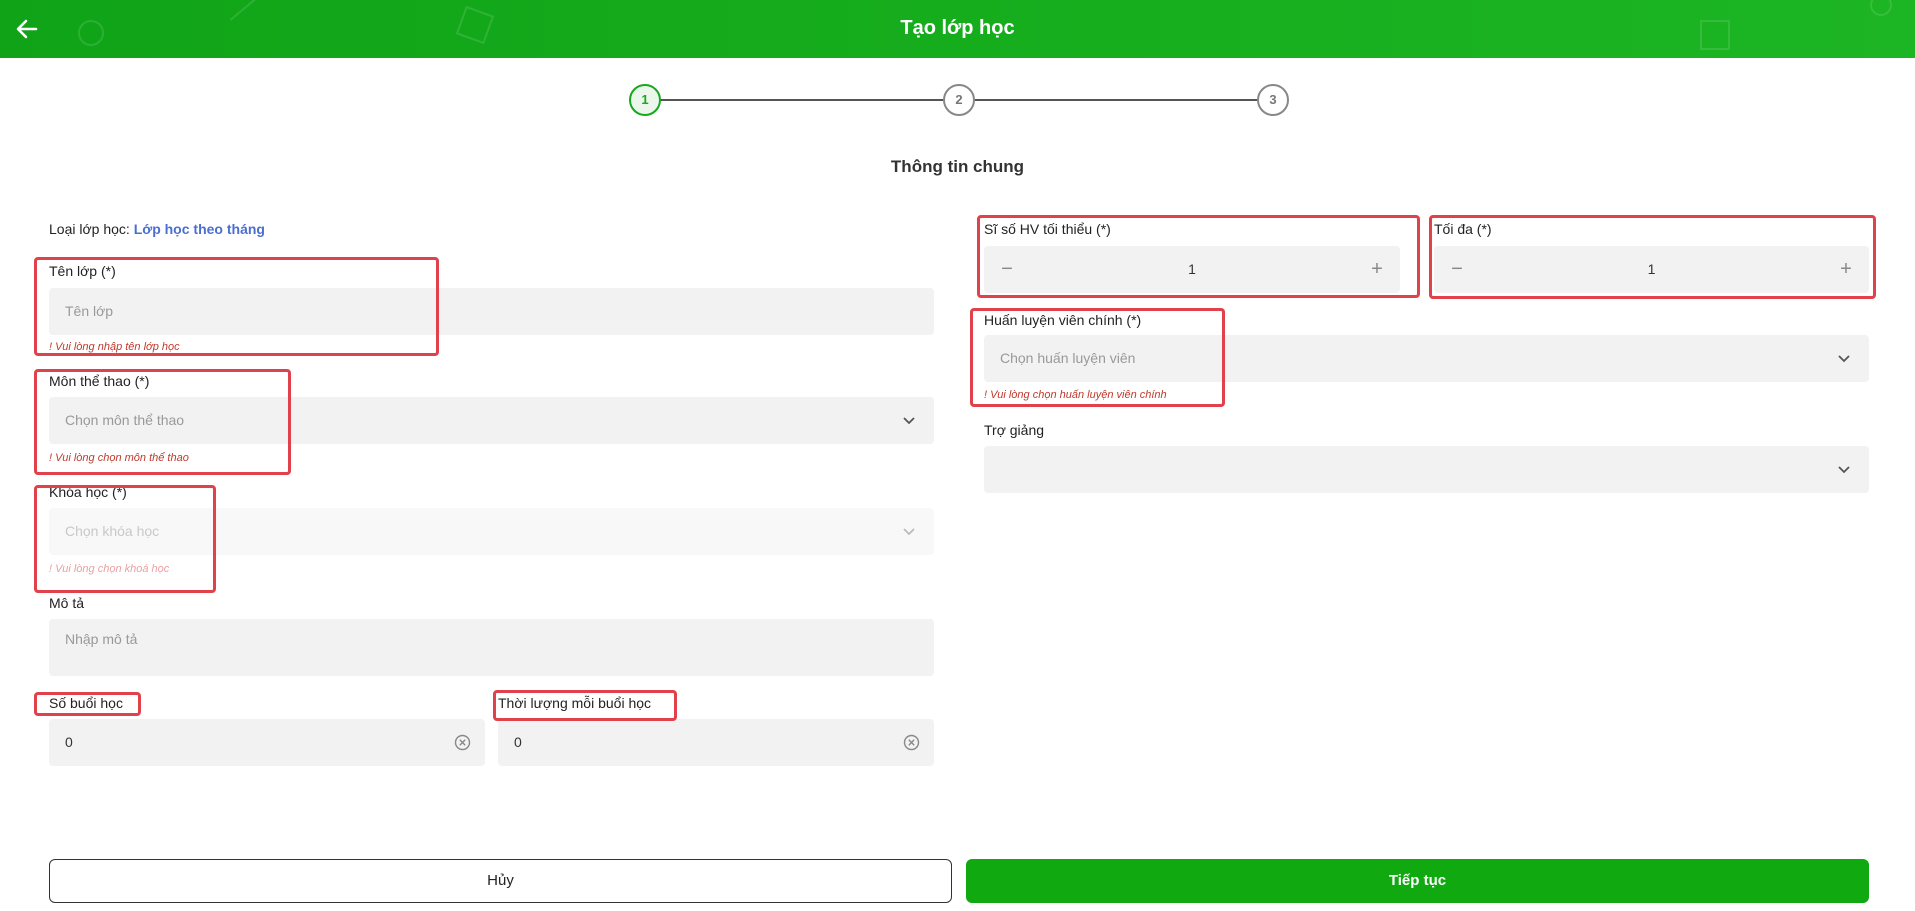 The height and width of the screenshot is (911, 1915). What do you see at coordinates (1273, 100) in the screenshot?
I see `step-3: 3` at bounding box center [1273, 100].